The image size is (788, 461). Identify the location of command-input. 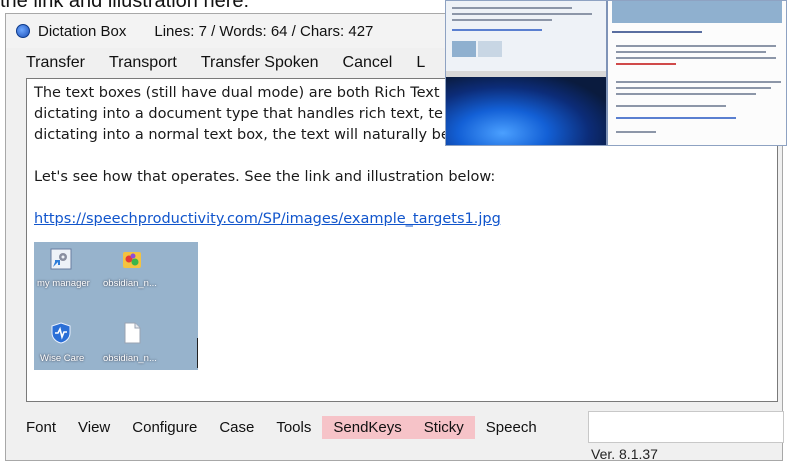
(686, 427).